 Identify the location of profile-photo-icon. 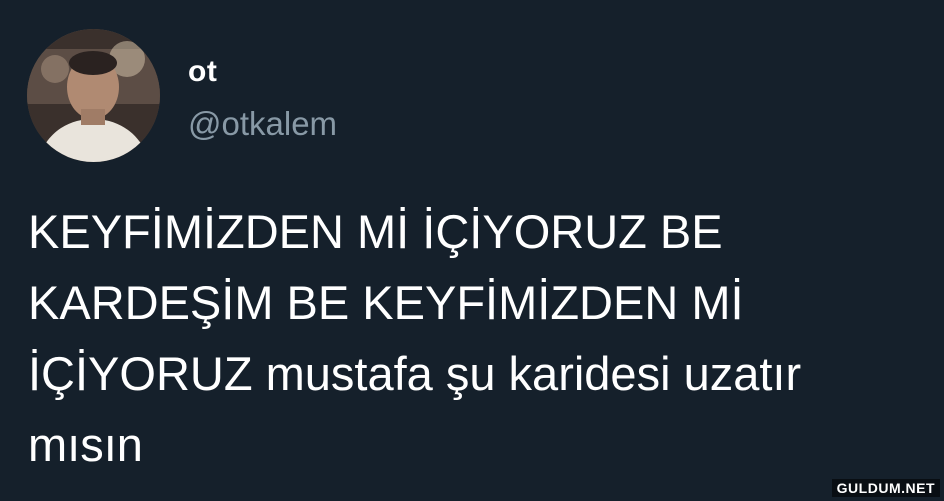
(93, 95).